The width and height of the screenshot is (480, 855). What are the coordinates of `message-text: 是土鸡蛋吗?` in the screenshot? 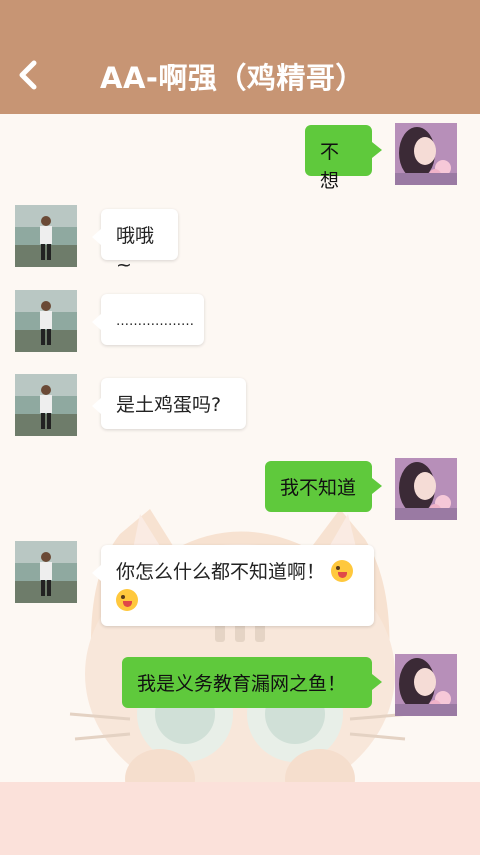 It's located at (169, 405).